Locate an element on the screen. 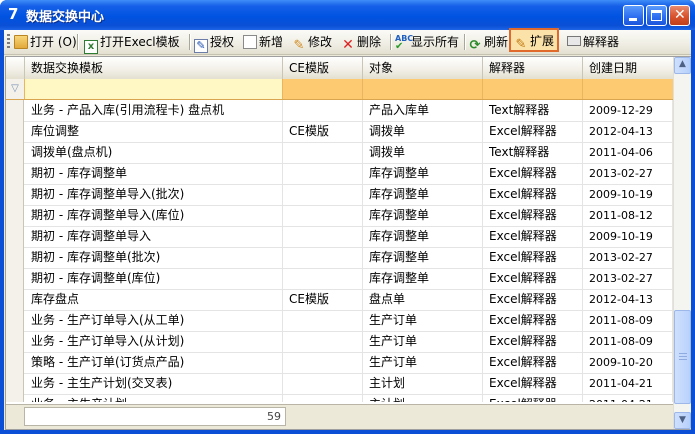 The image size is (695, 434). title-bar: 7 数据交换中心 ✕ is located at coordinates (347, 15).